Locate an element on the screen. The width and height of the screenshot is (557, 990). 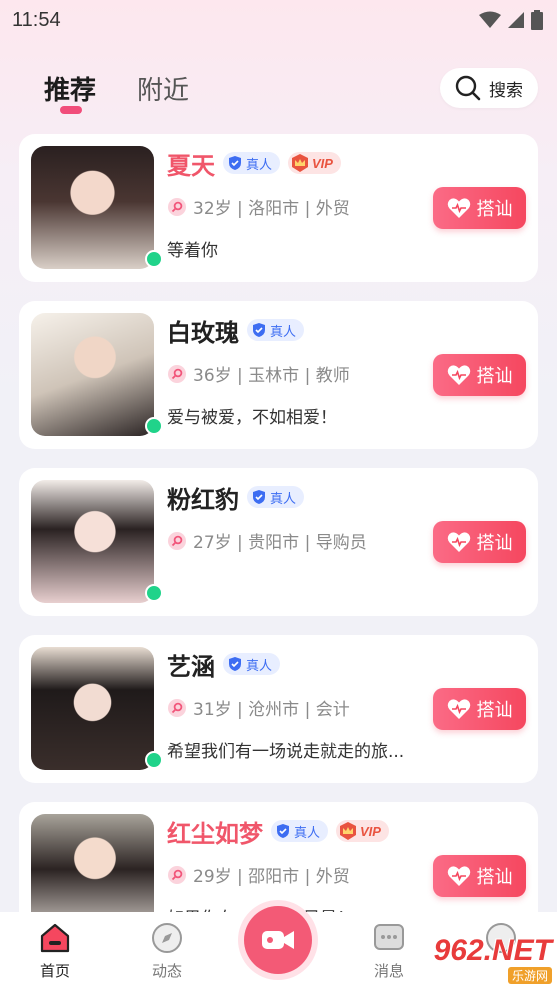
status-bar: 11:54 is located at coordinates (278, 20).